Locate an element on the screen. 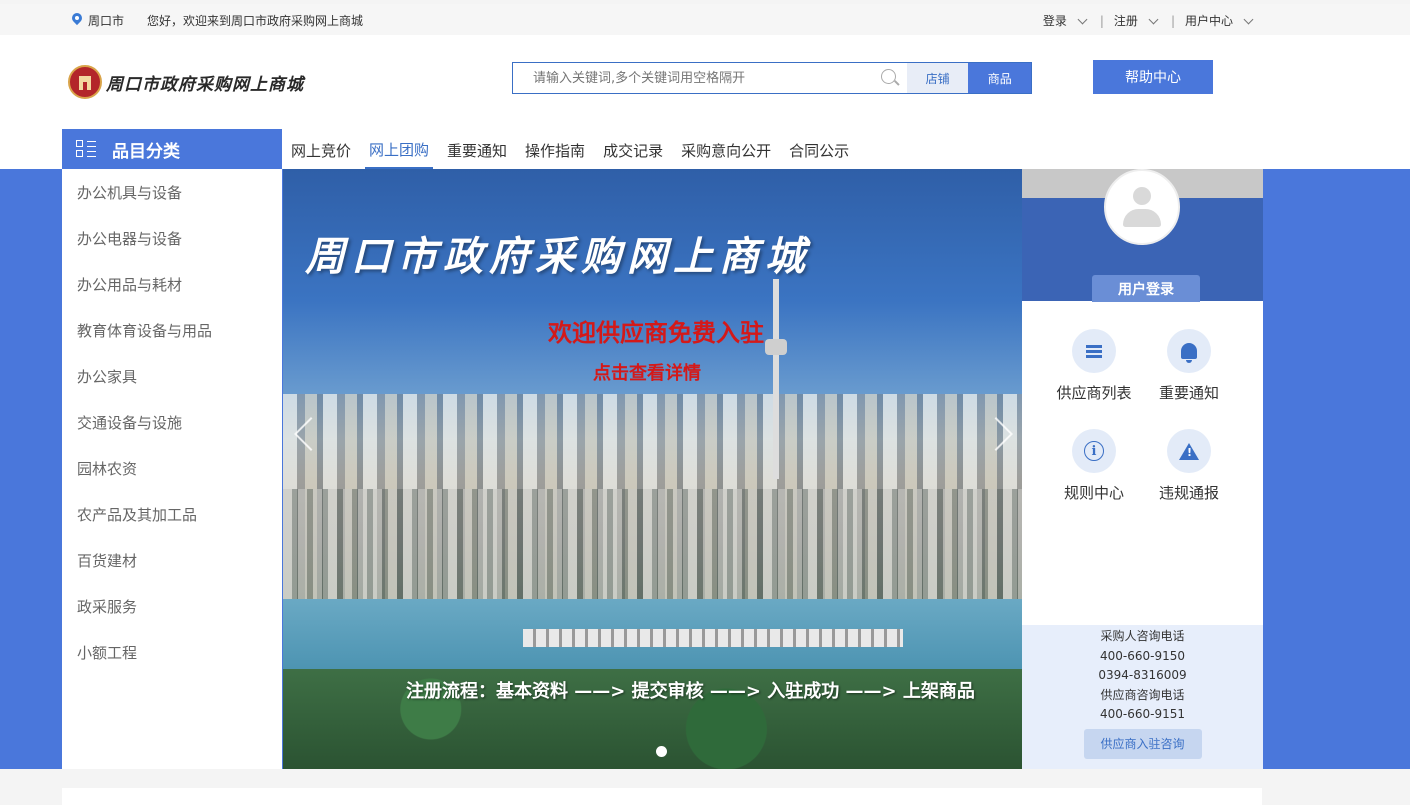 This screenshot has height=805, width=1410. supplier-phone-label: 供应商咨询电话 is located at coordinates (1142, 694).